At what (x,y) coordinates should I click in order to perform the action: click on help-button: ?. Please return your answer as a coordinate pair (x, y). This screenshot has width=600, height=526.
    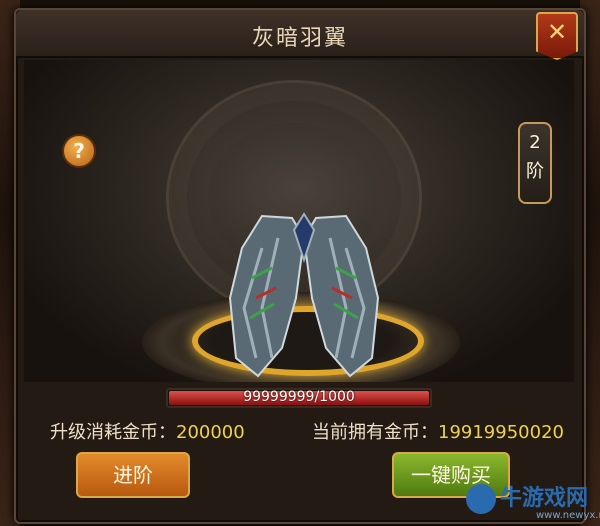
    Looking at the image, I should click on (79, 151).